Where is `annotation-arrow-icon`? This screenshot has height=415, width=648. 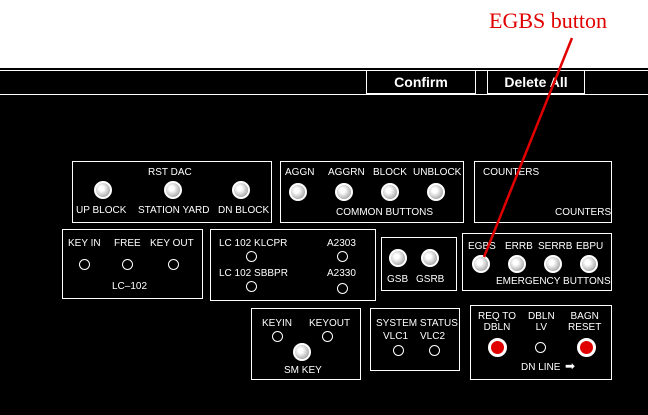
annotation-arrow-icon is located at coordinates (528, 147).